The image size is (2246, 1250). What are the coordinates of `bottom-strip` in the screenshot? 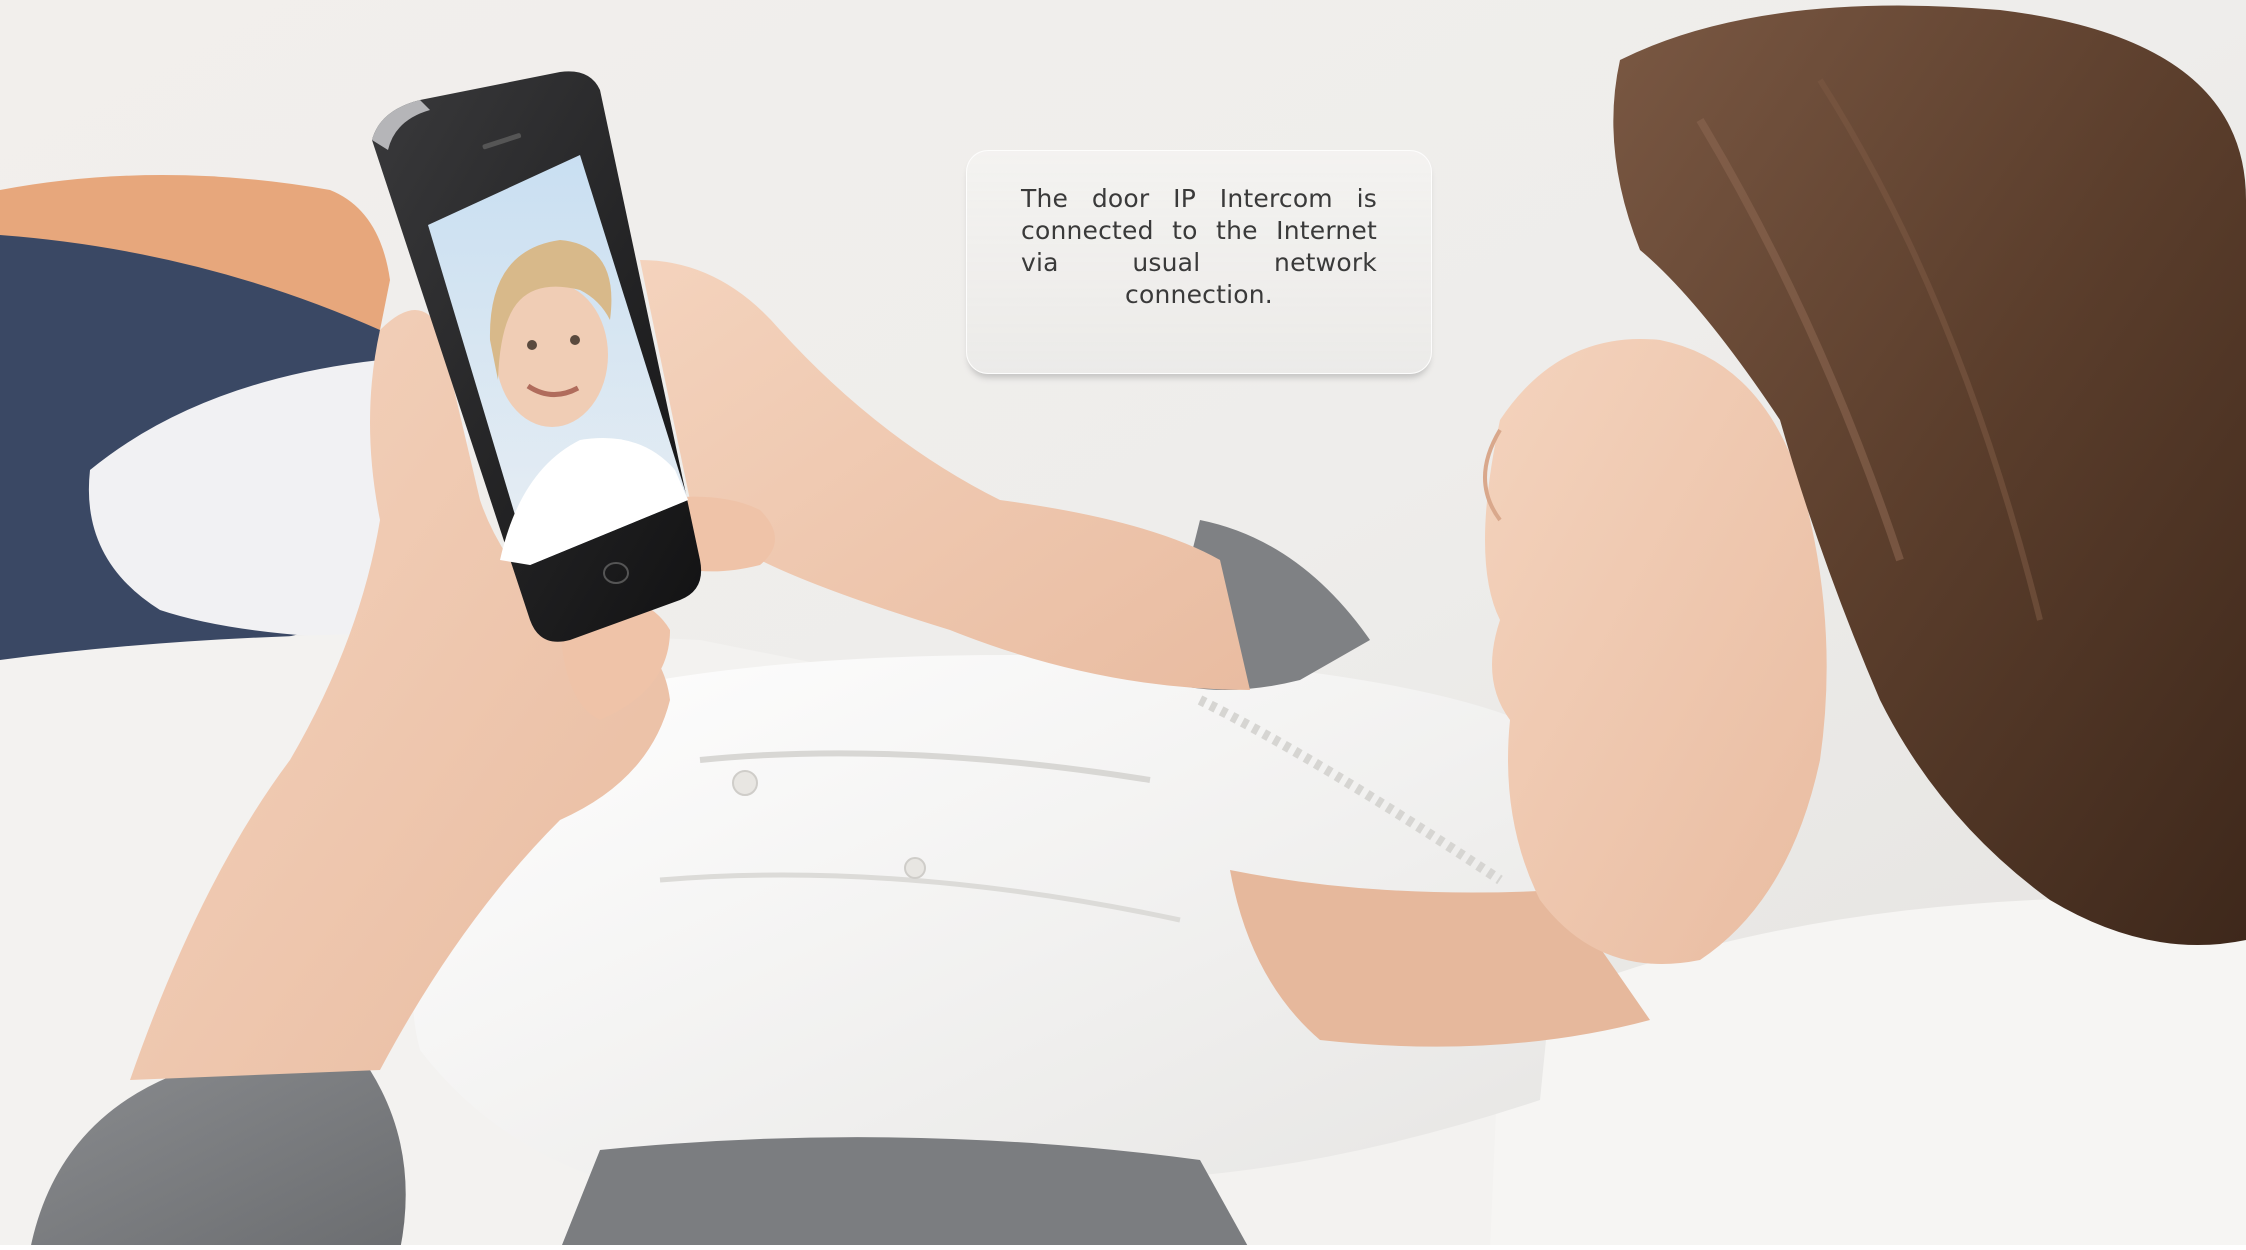 It's located at (1123, 1247).